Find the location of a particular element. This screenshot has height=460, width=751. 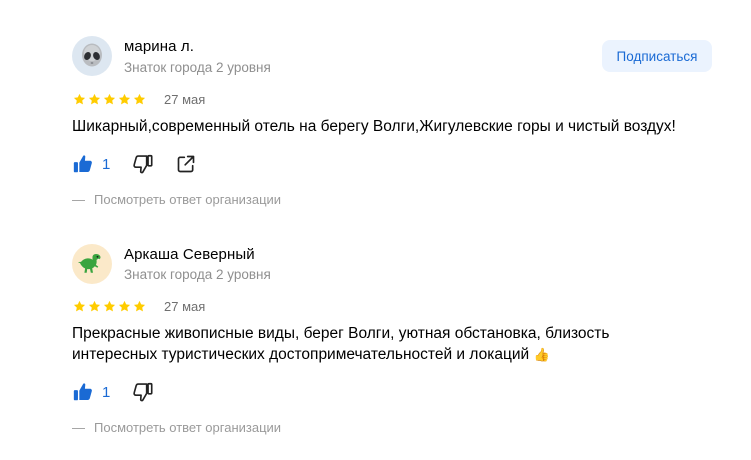

author-name: марина л. is located at coordinates (159, 46).